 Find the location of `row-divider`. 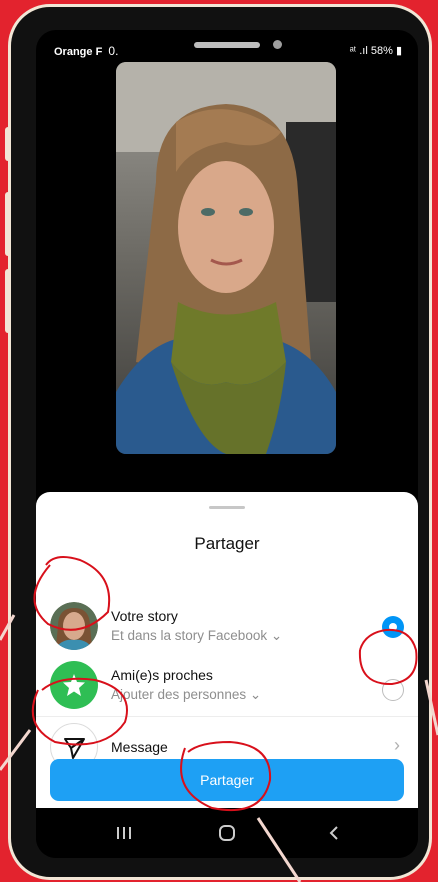

row-divider is located at coordinates (227, 716).